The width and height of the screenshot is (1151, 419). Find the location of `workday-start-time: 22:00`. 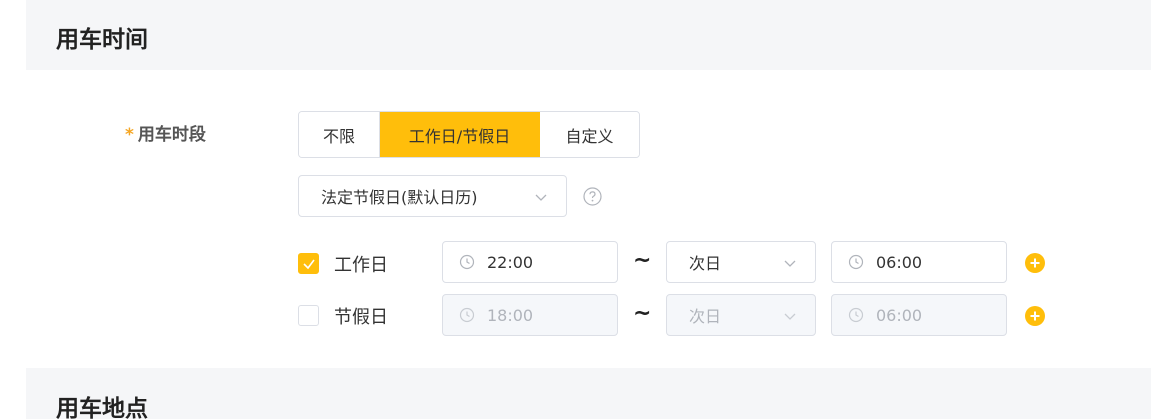

workday-start-time: 22:00 is located at coordinates (530, 262).